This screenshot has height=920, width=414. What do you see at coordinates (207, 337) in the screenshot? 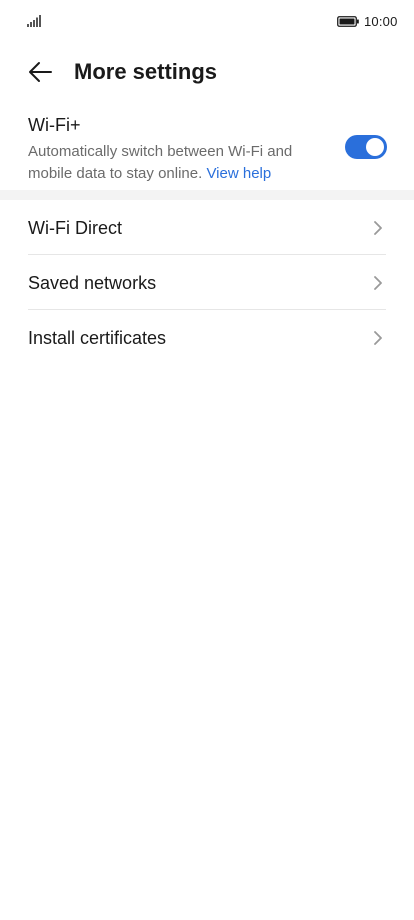
I see `list-item-install-certificates: Install certificates` at bounding box center [207, 337].